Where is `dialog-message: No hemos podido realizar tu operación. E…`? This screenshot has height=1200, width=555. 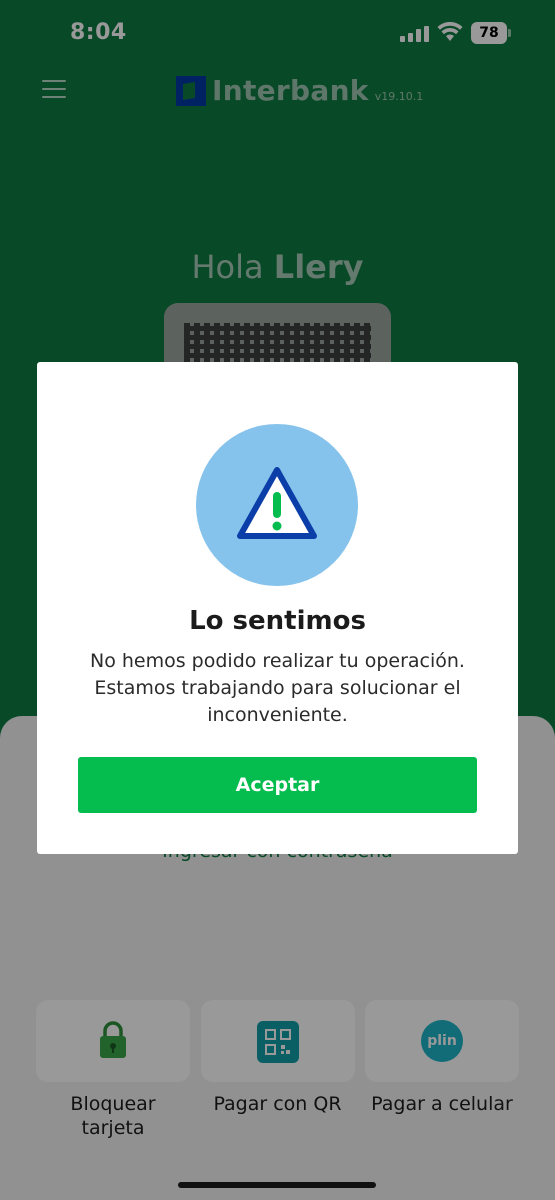 dialog-message: No hemos podido realizar tu operación. E… is located at coordinates (277, 688).